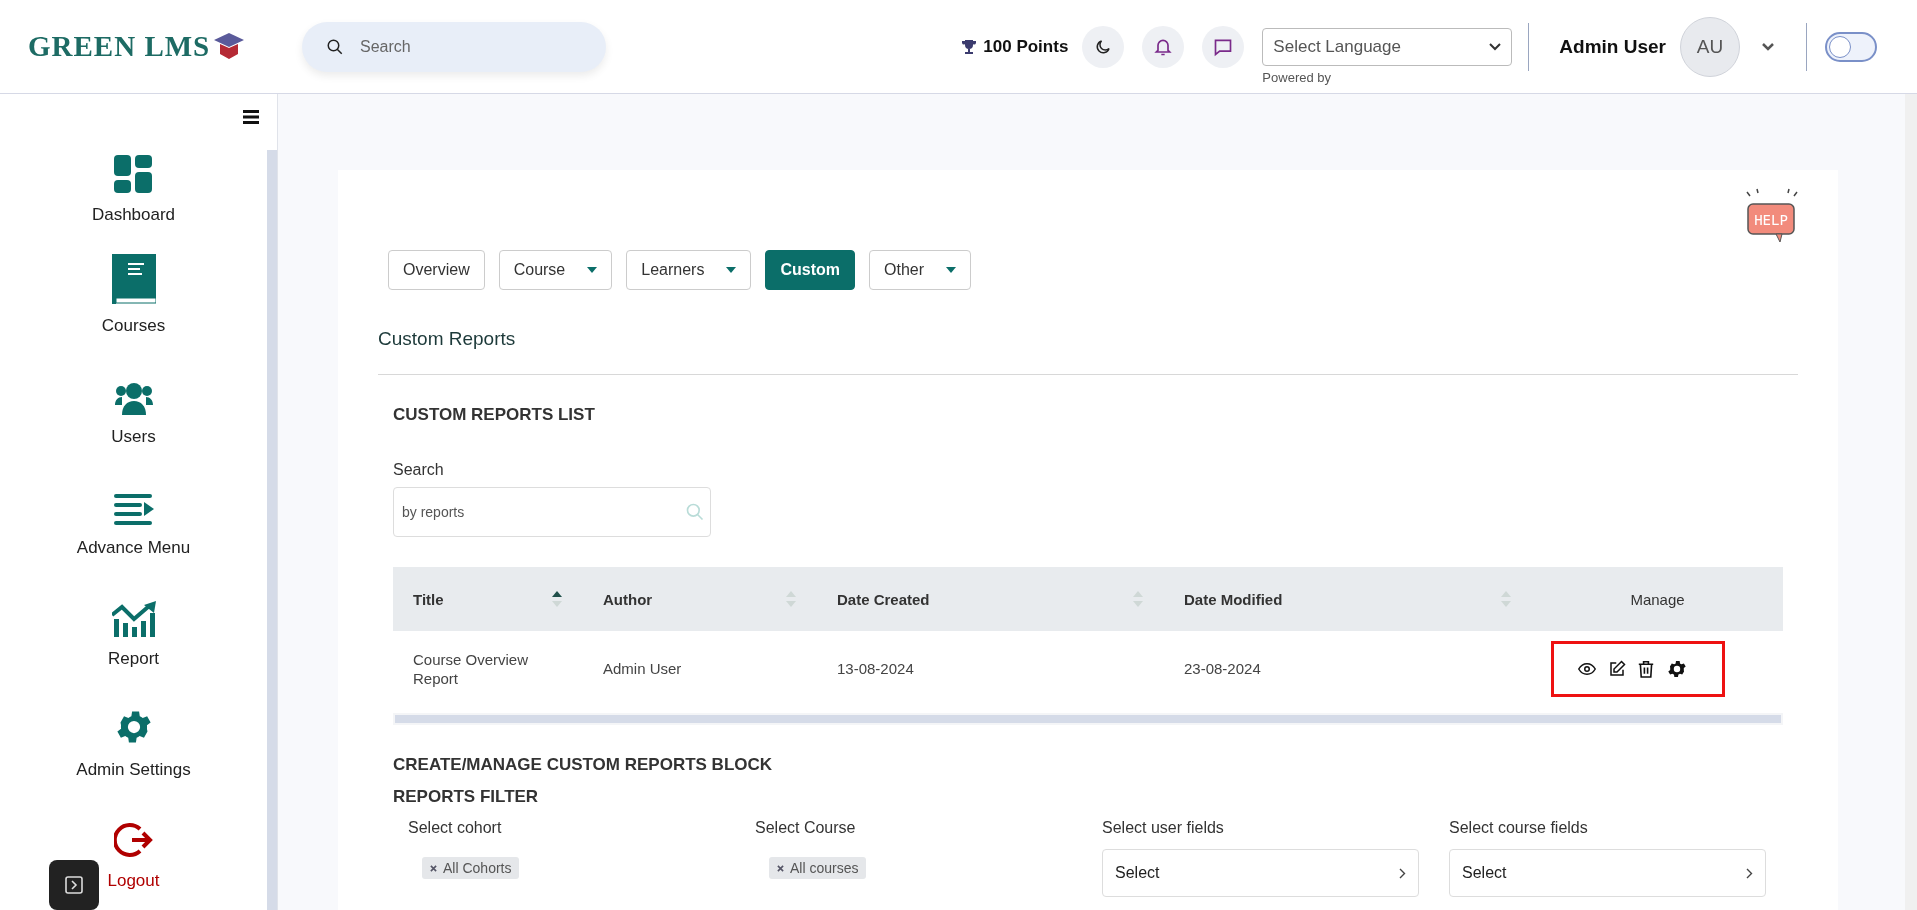 This screenshot has height=910, width=1917. I want to click on sidebar-item: Logout, so click(133, 849).